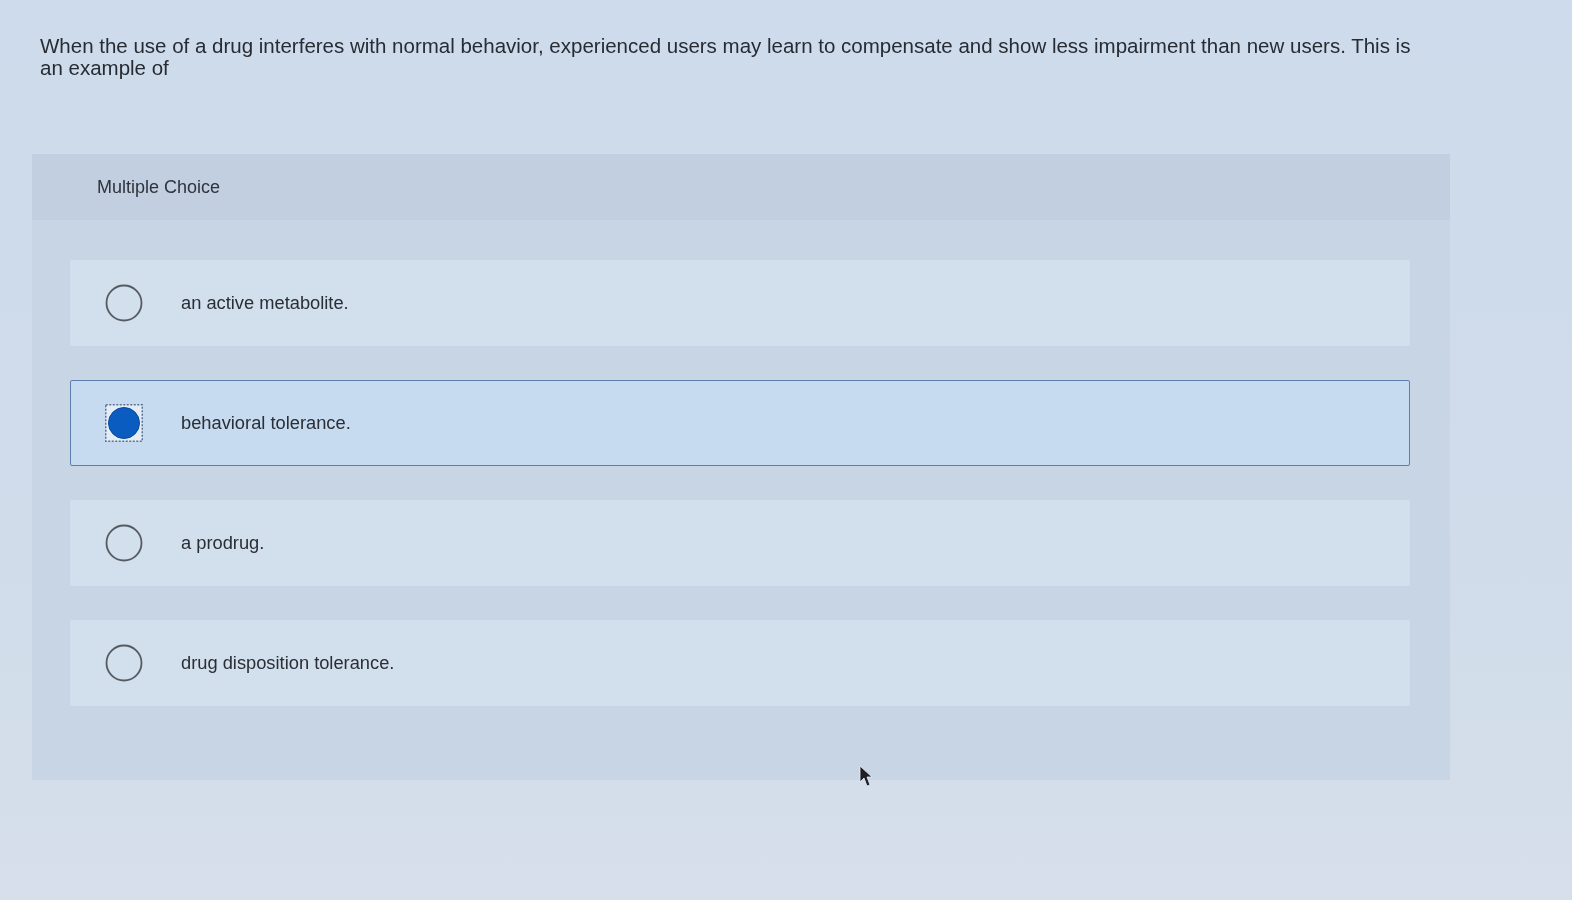 Image resolution: width=1572 pixels, height=900 pixels. I want to click on answer-option: drug disposition tolerance., so click(740, 663).